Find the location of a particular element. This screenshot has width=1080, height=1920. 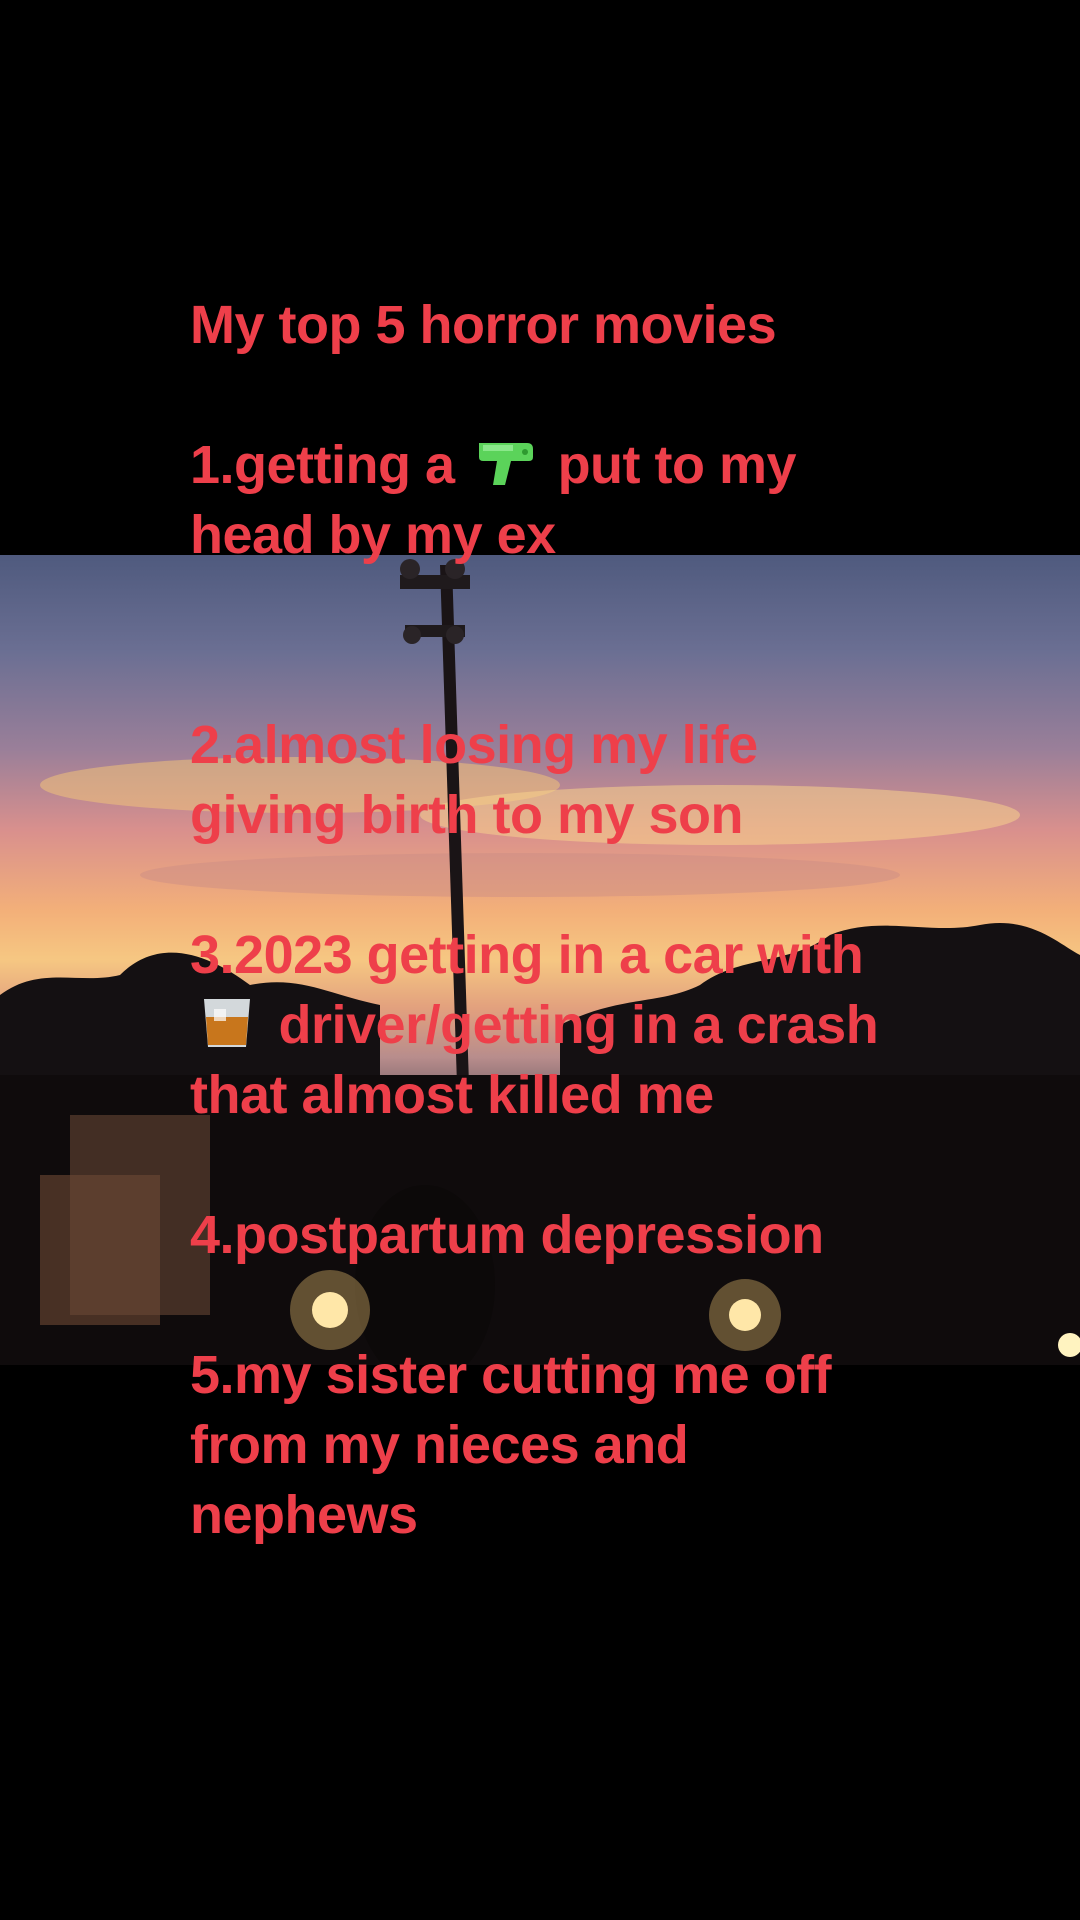

list-item-1: 1.getting a put to my head by my ex is located at coordinates (540, 500).